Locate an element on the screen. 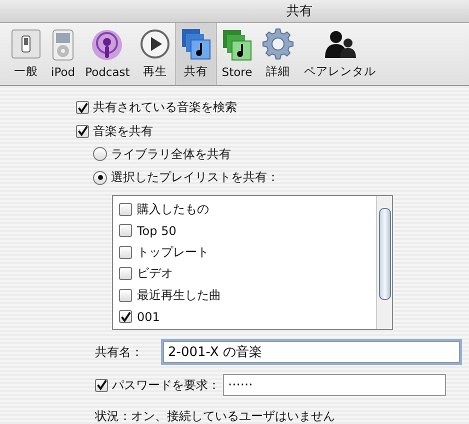 The width and height of the screenshot is (469, 424). ipod-icon is located at coordinates (63, 45).